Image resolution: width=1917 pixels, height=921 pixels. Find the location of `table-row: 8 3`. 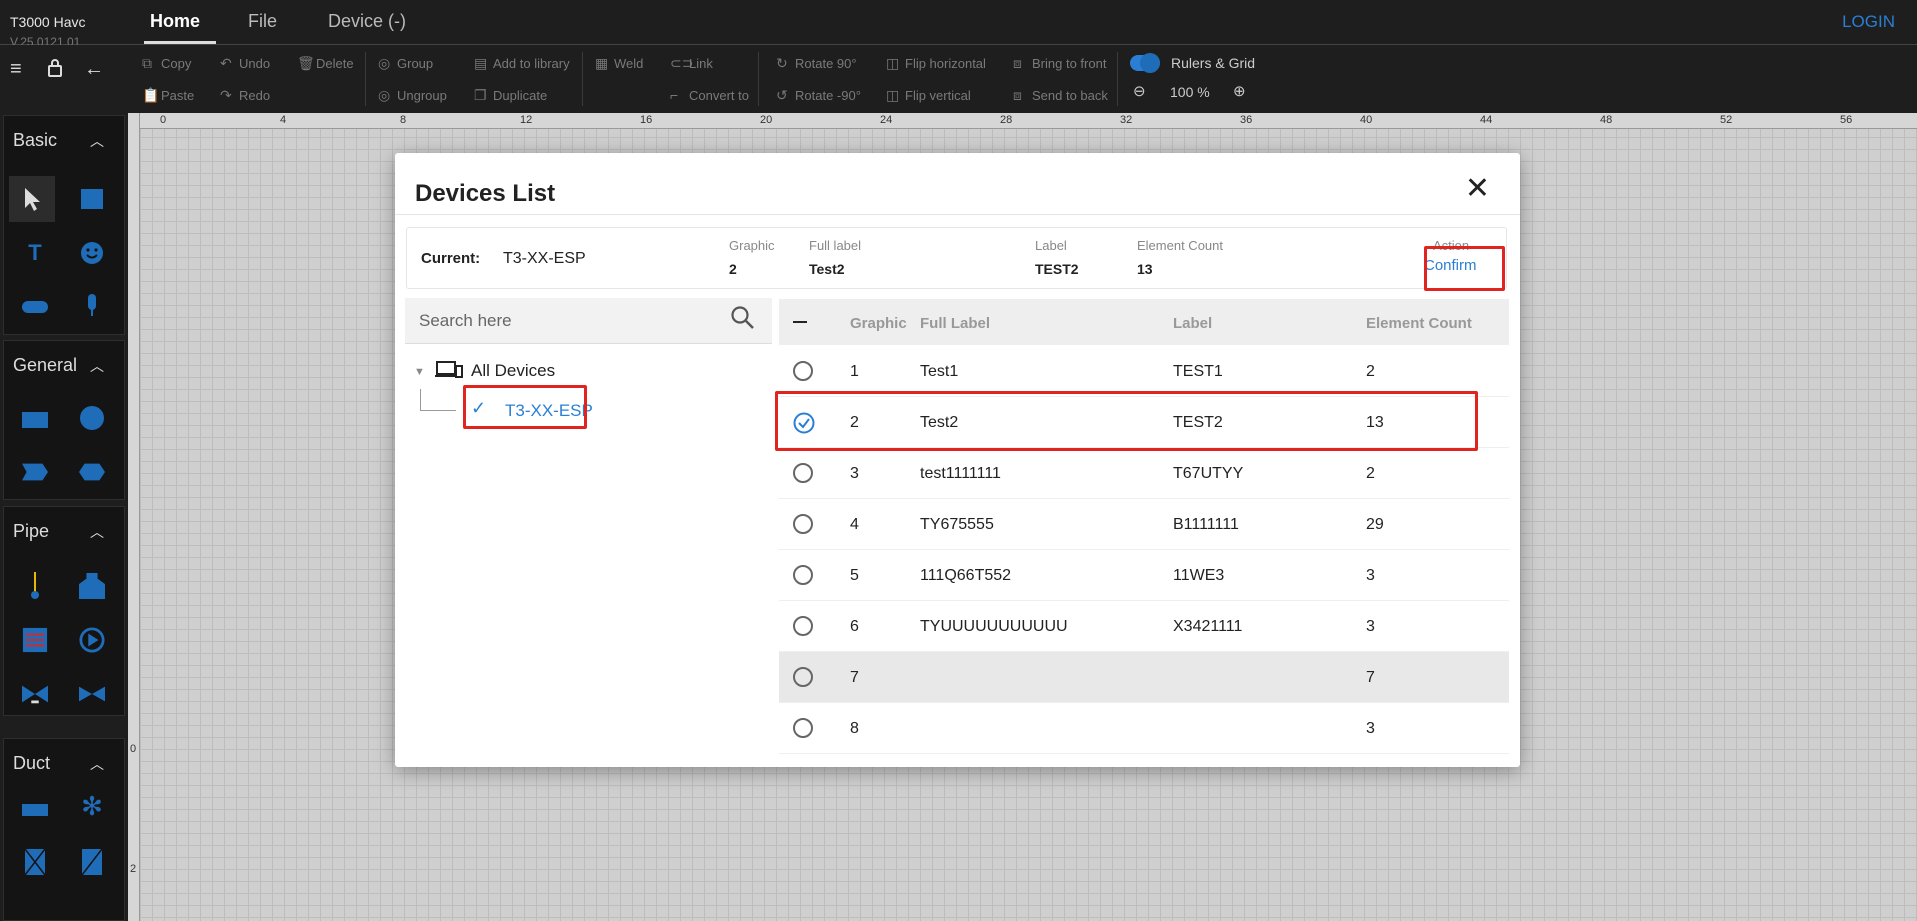

table-row: 8 3 is located at coordinates (1144, 728).